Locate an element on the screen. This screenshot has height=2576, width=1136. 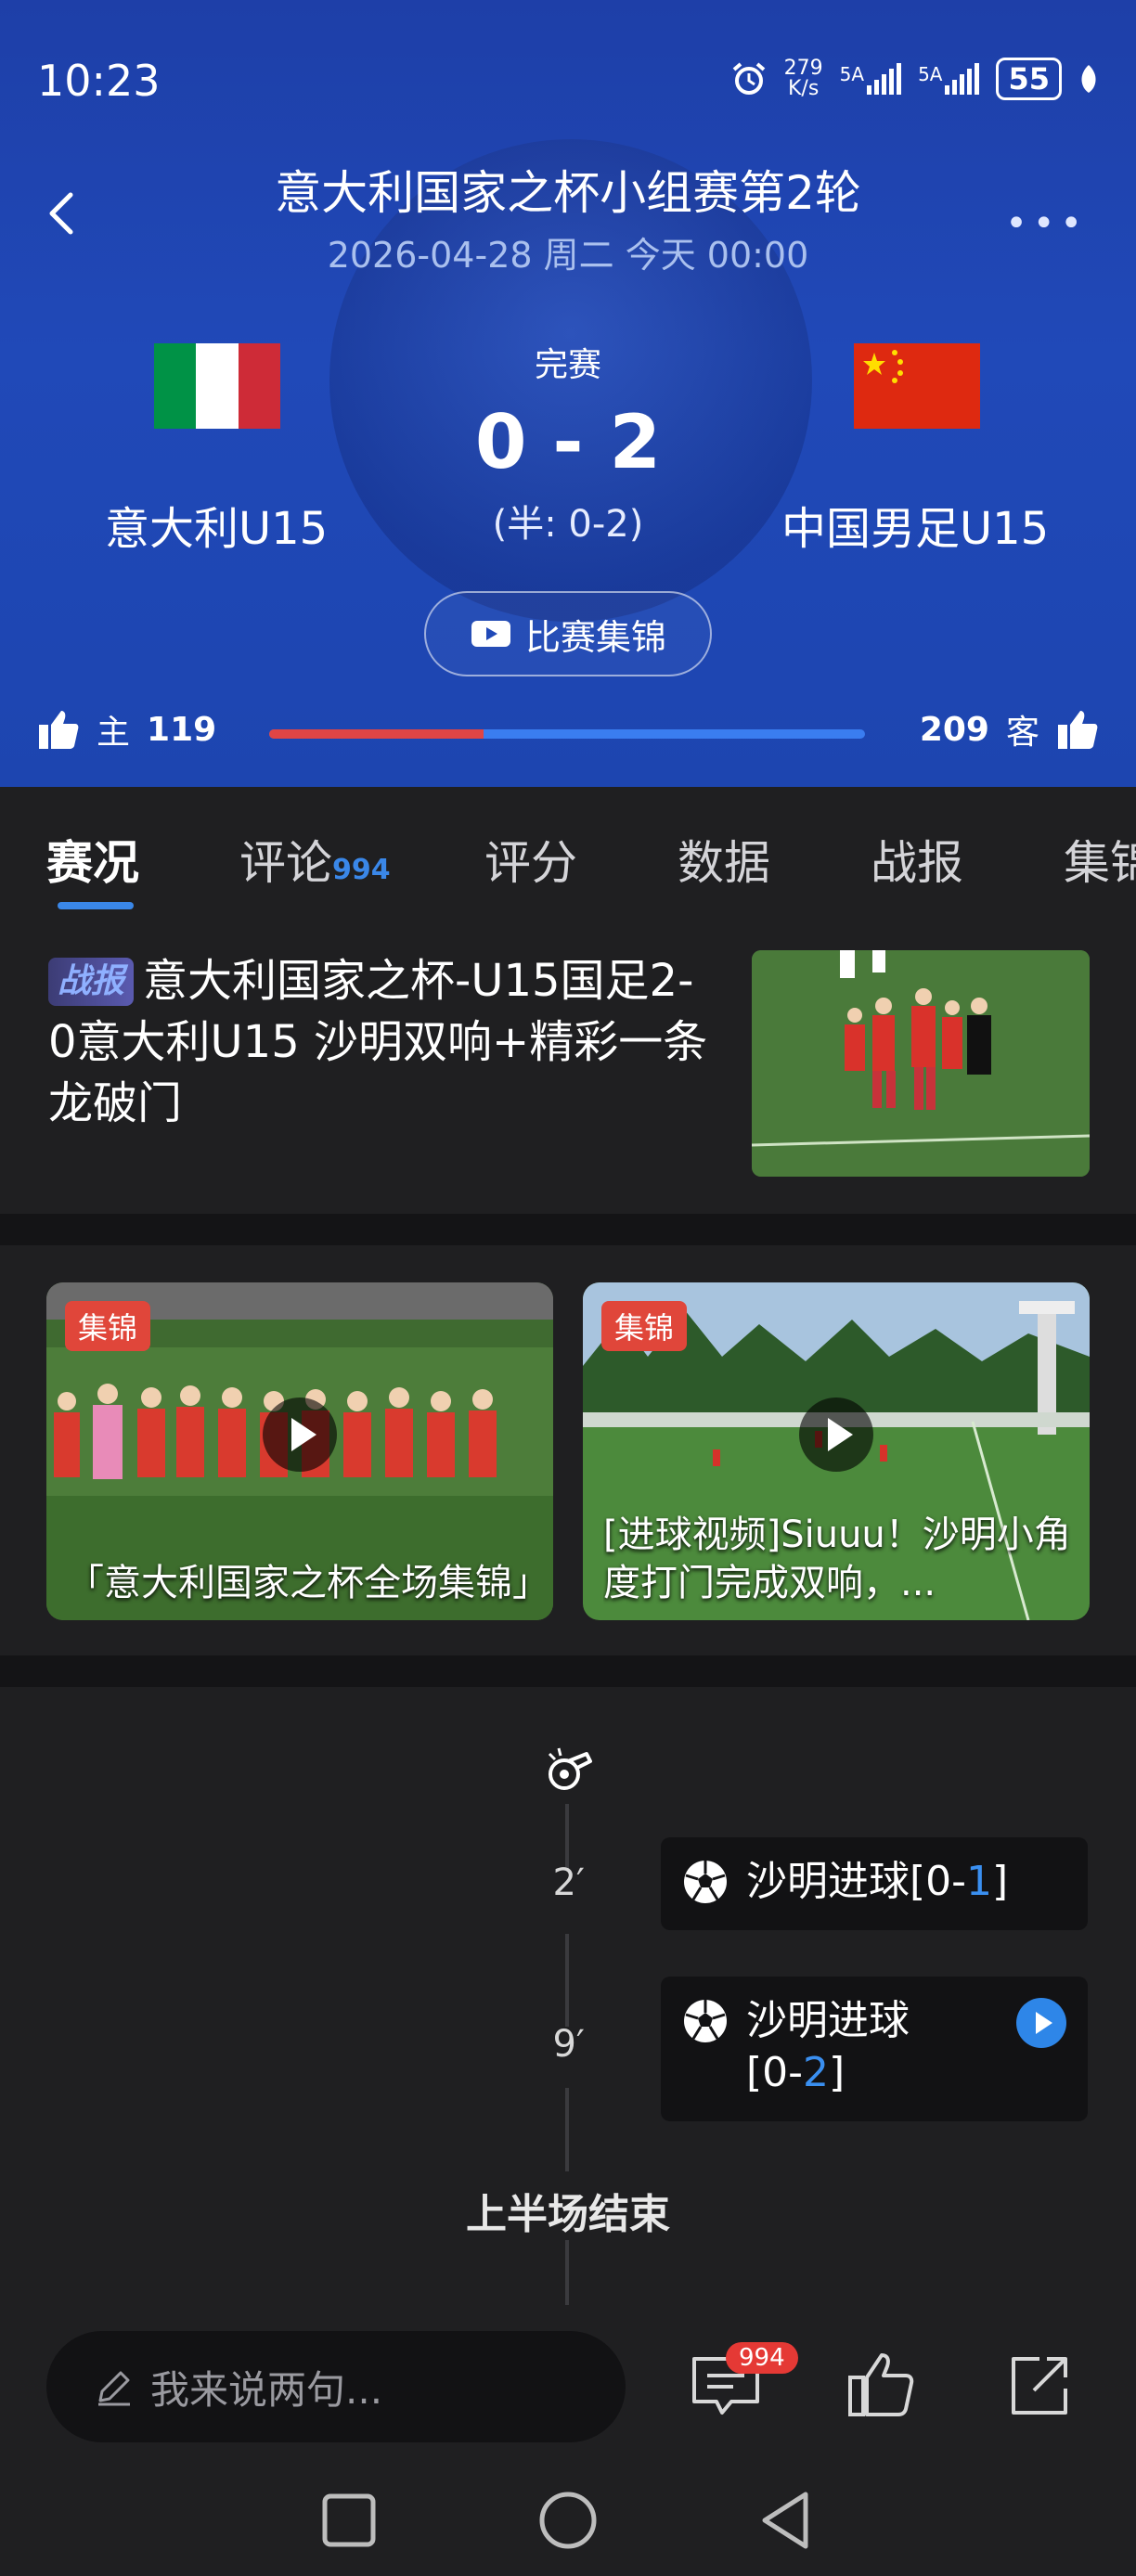
share-icon is located at coordinates (1039, 2385).